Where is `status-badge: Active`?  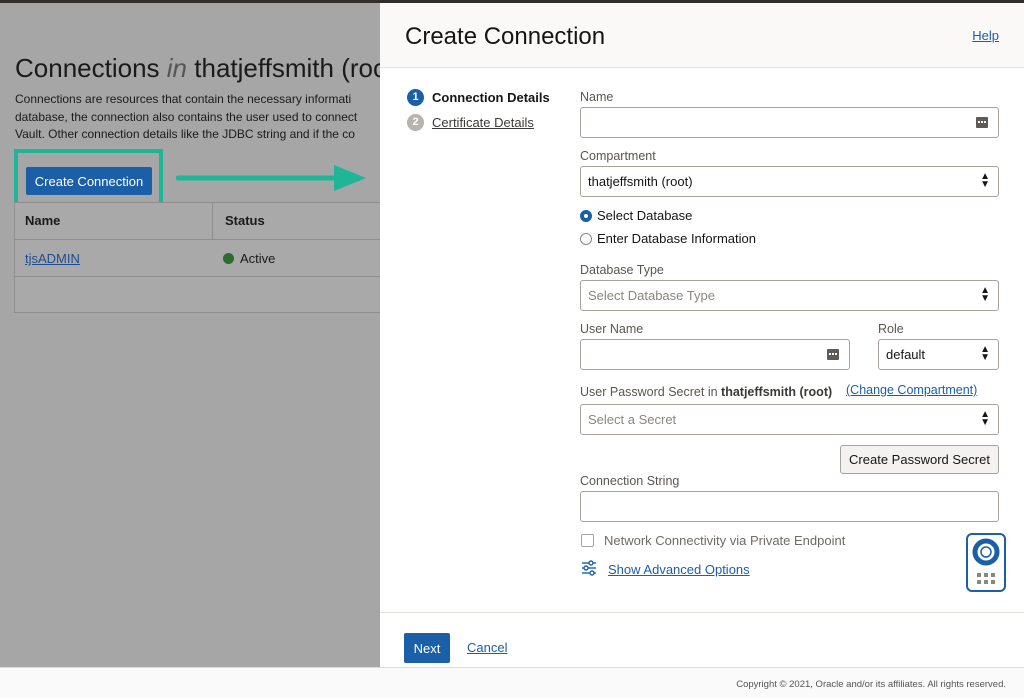
status-badge: Active is located at coordinates (249, 258).